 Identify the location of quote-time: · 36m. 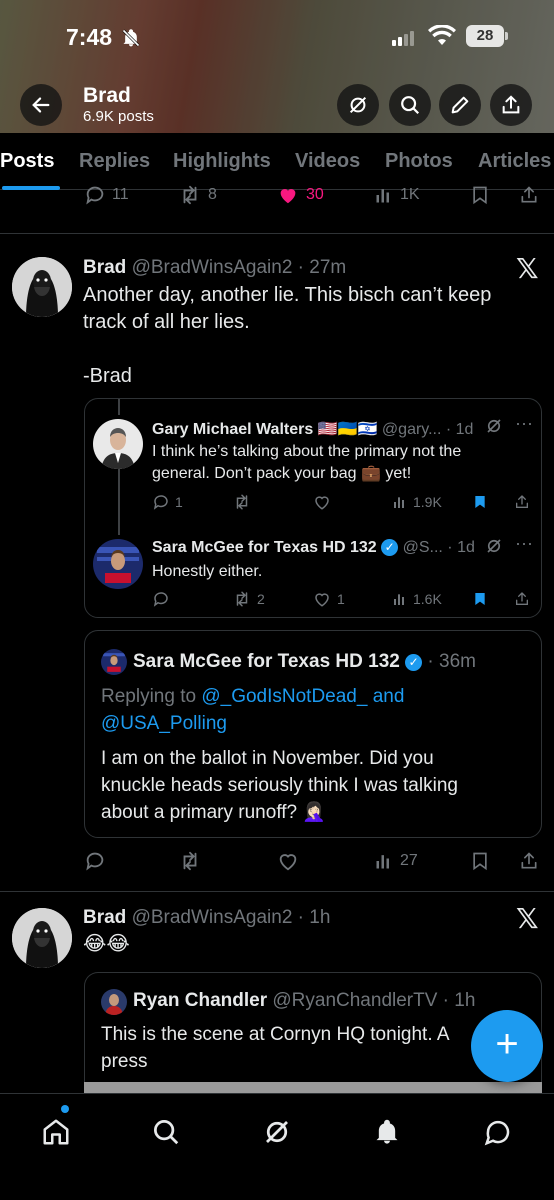
(451, 661).